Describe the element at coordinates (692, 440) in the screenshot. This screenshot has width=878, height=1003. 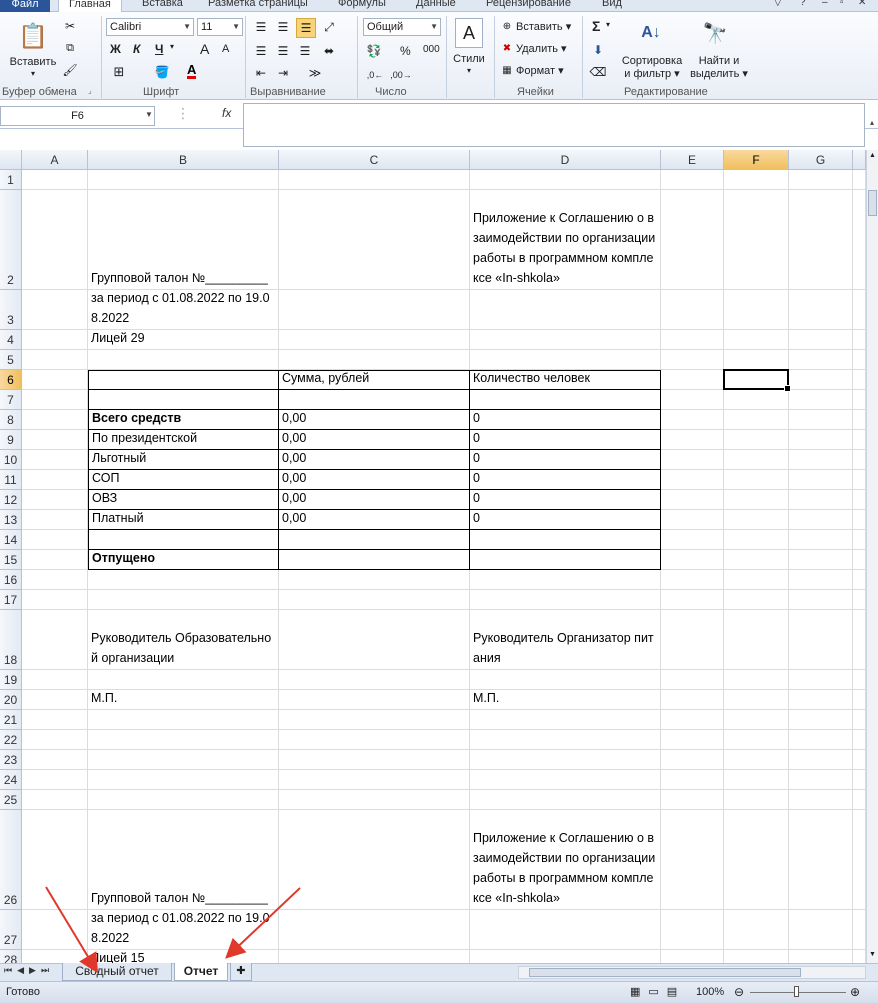
I see `cell-e9` at that location.